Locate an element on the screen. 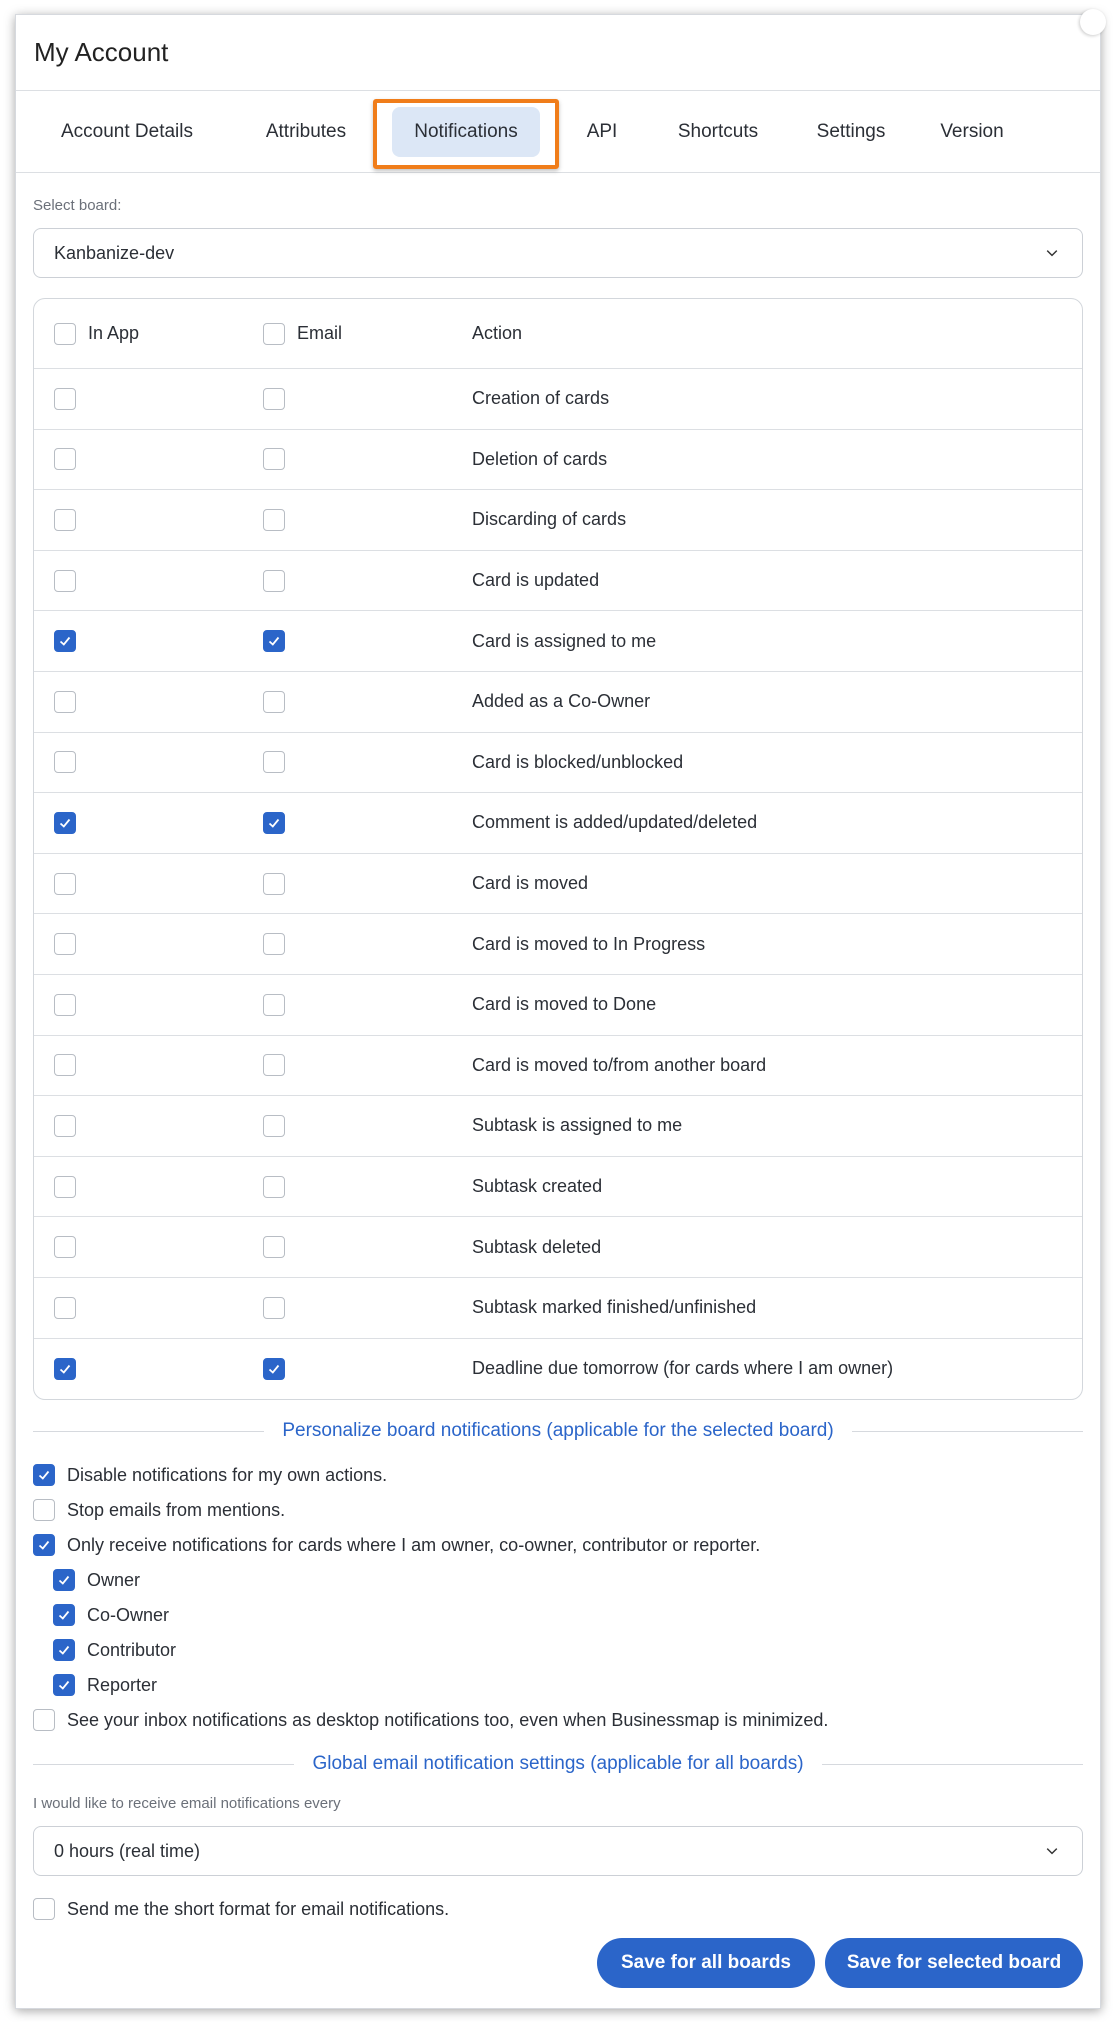 This screenshot has width=1117, height=2022. in-app-all-checkbox is located at coordinates (65, 333).